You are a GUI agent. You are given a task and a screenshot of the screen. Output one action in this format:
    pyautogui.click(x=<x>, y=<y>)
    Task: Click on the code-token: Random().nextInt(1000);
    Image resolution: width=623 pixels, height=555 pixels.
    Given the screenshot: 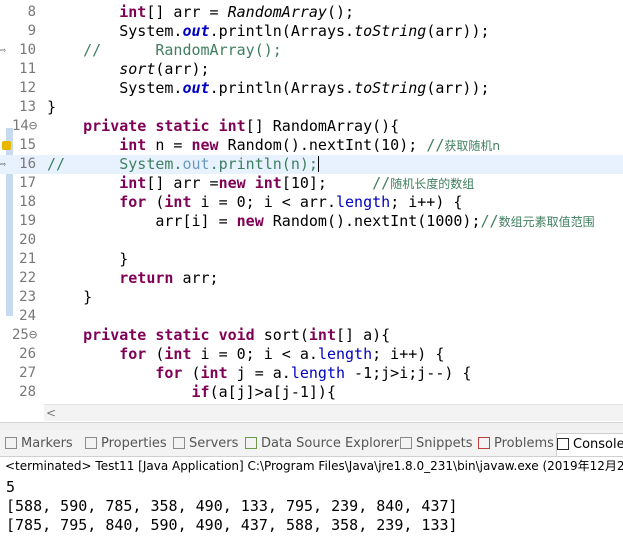 What is the action you would take?
    pyautogui.click(x=372, y=221)
    